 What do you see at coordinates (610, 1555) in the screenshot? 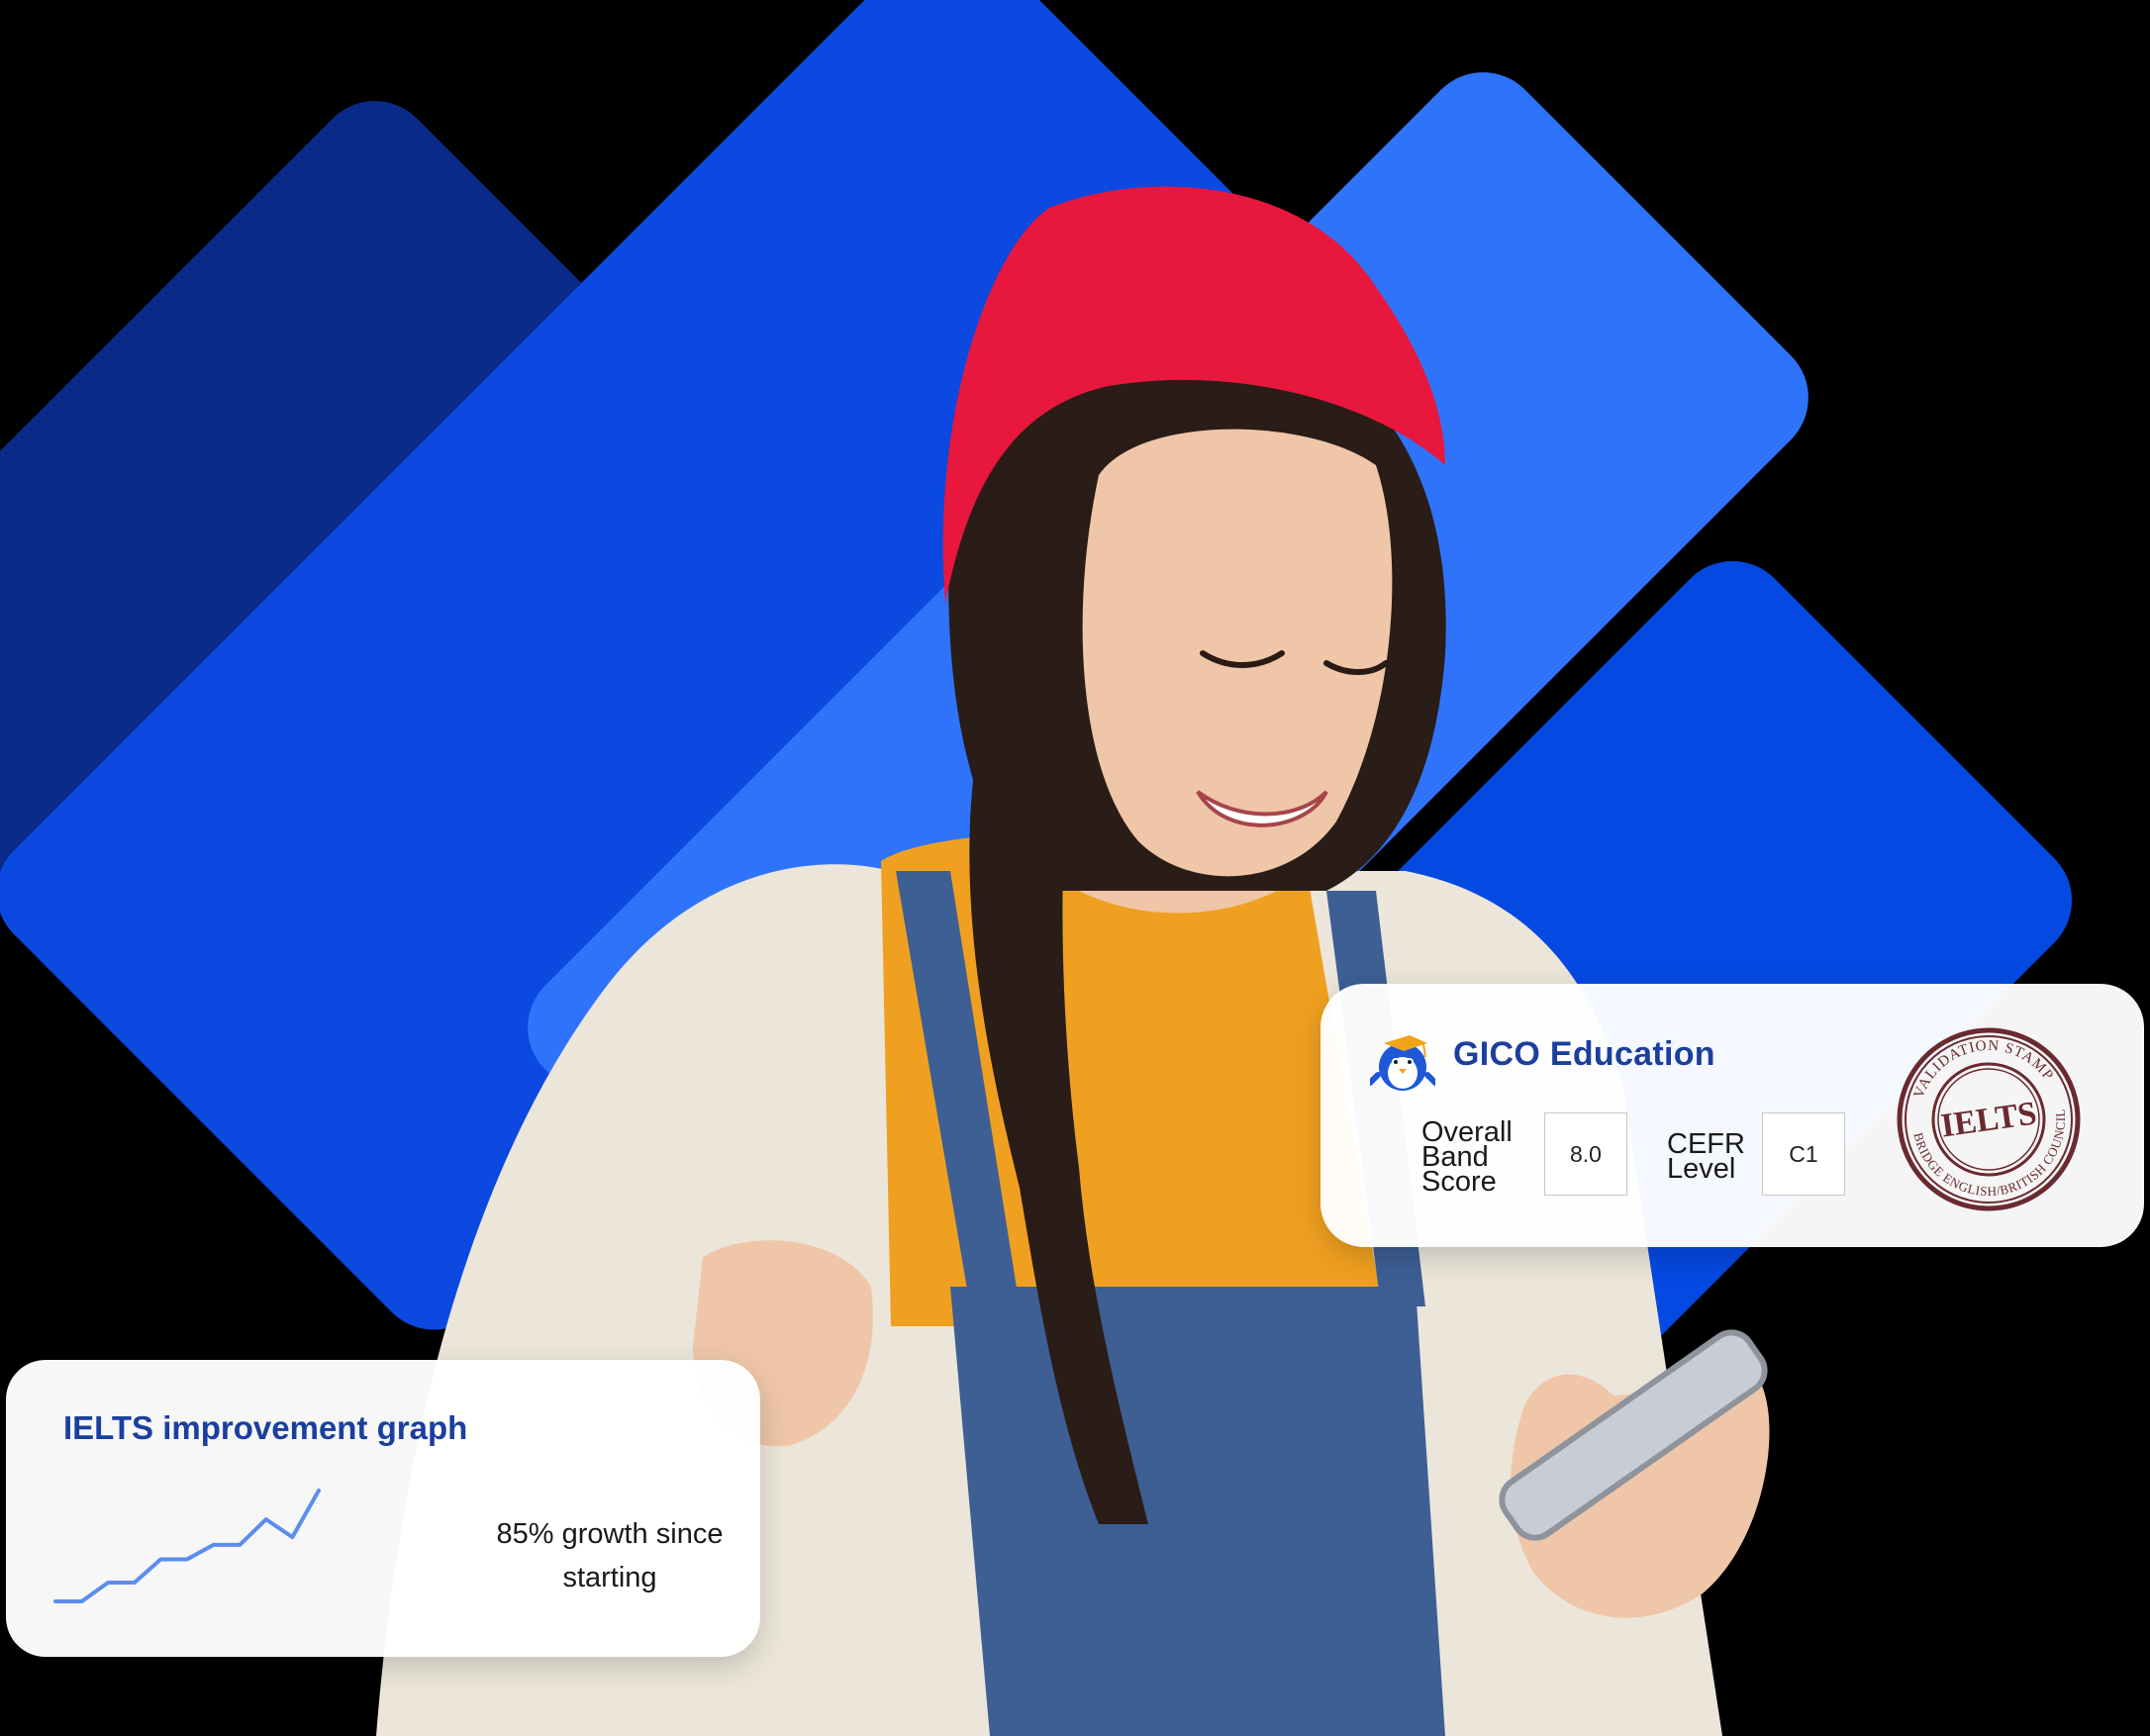
I see `growth-note: 85% growth since starting` at bounding box center [610, 1555].